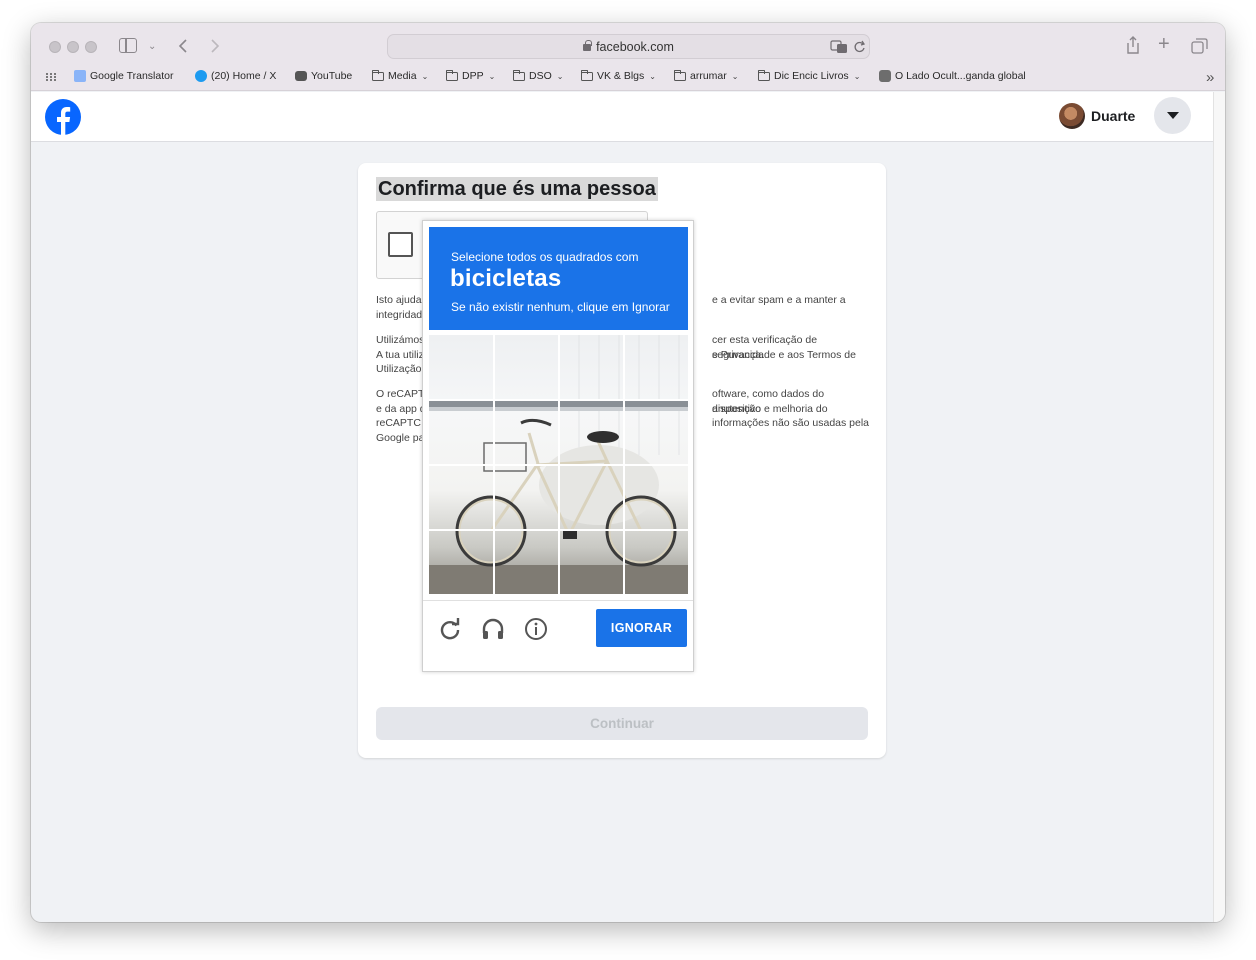 The image size is (1256, 960). I want to click on youtube-icon, so click(301, 76).